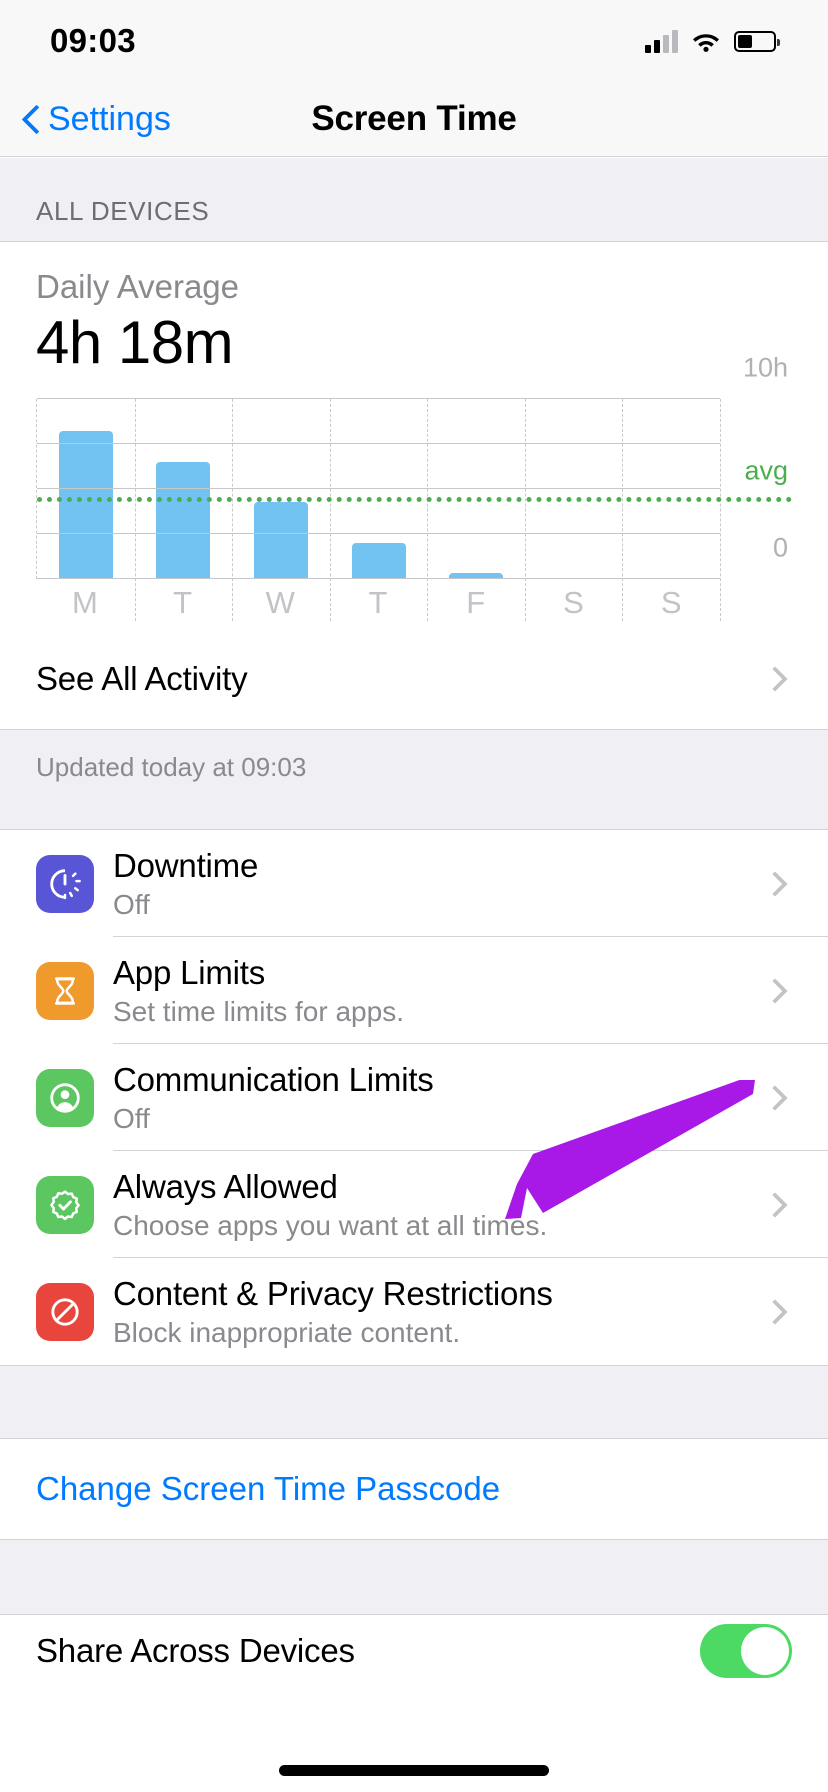 The height and width of the screenshot is (1792, 828). I want to click on daily-average-label: Daily Average, so click(138, 286).